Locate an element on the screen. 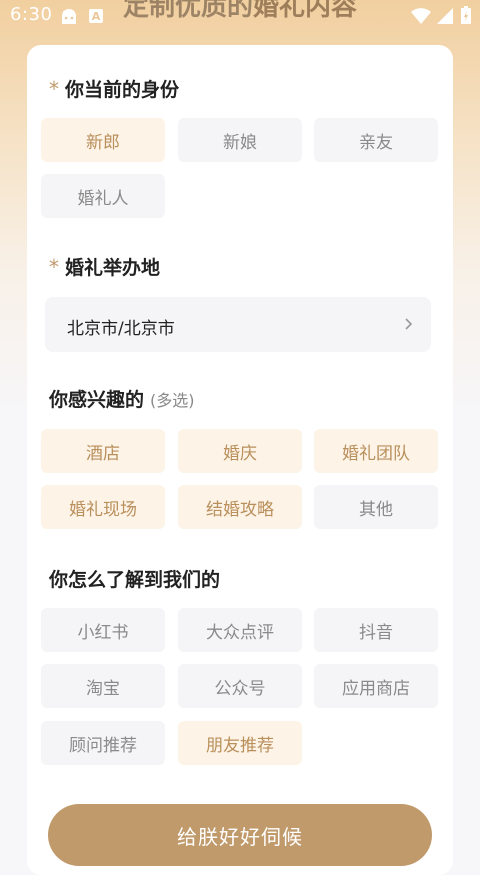 The width and height of the screenshot is (480, 875). android-notification-icon is located at coordinates (69, 18).